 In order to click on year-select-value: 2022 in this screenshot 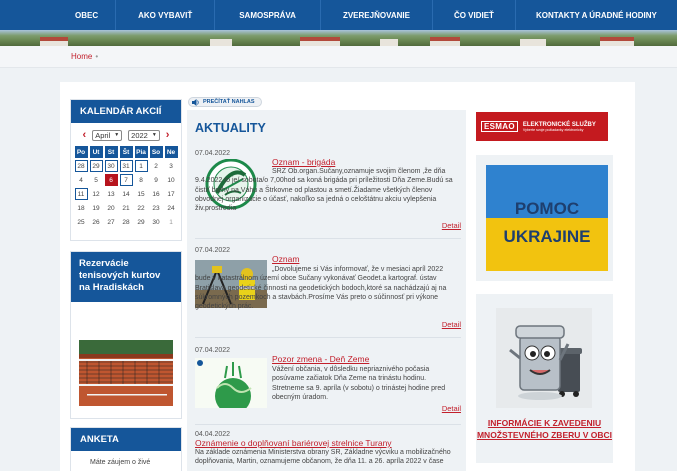, I will do `click(139, 135)`.